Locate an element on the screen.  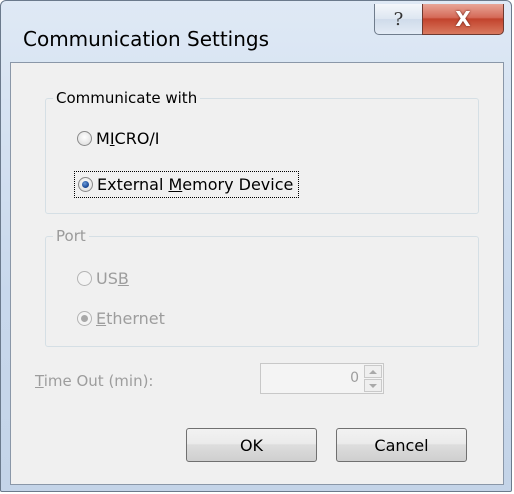
close-x-icon: X is located at coordinates (463, 19).